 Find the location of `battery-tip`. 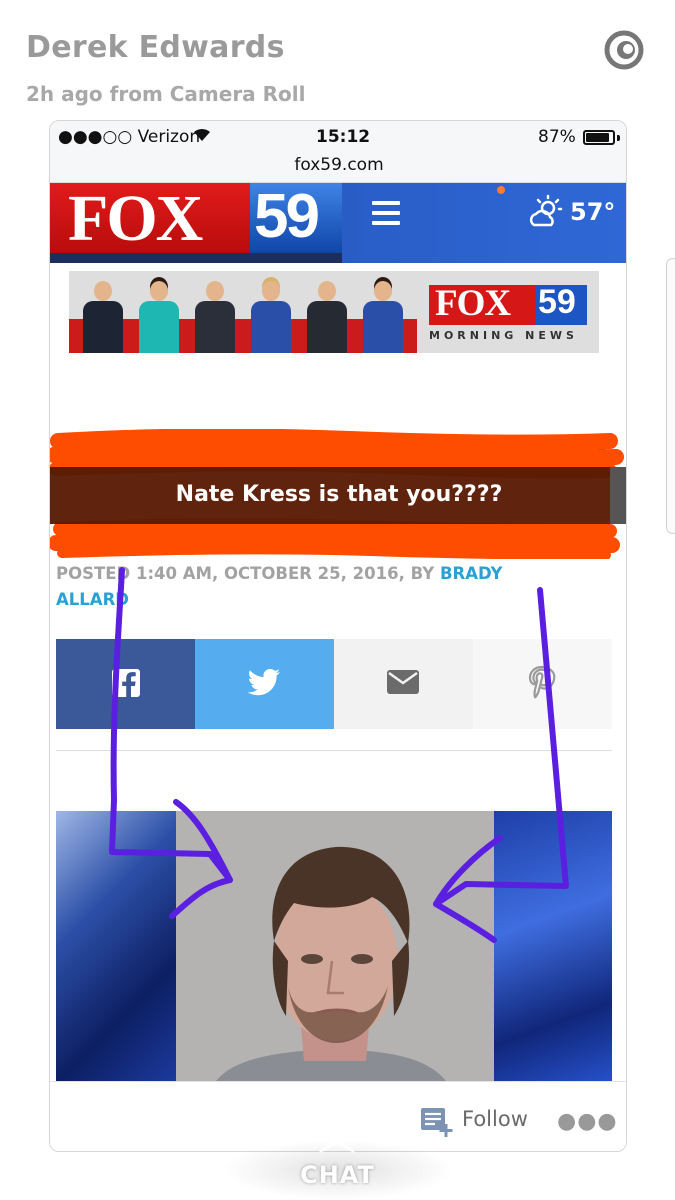

battery-tip is located at coordinates (618, 138).